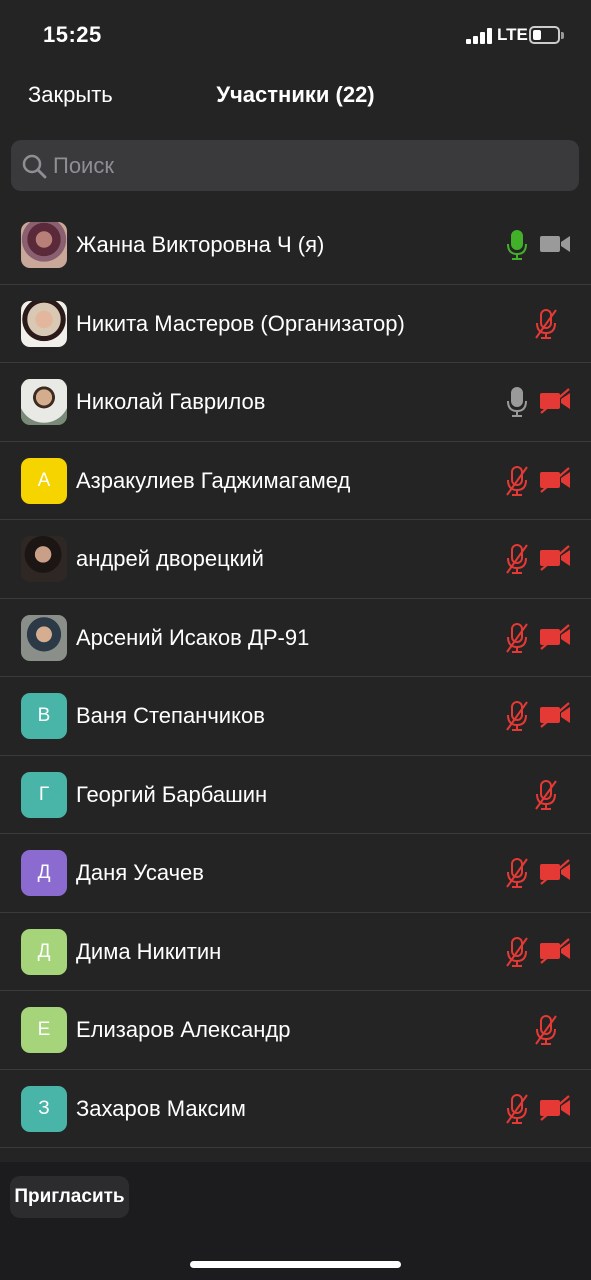 This screenshot has height=1280, width=591. I want to click on signal-strength-icon, so click(480, 36).